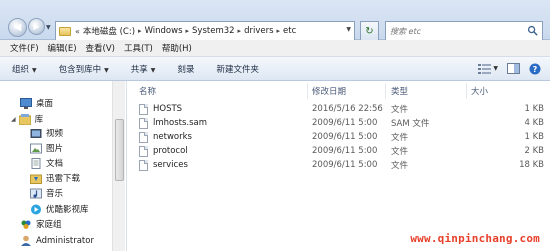 The width and height of the screenshot is (550, 251). I want to click on nav-item-label: Administrator, so click(65, 240).